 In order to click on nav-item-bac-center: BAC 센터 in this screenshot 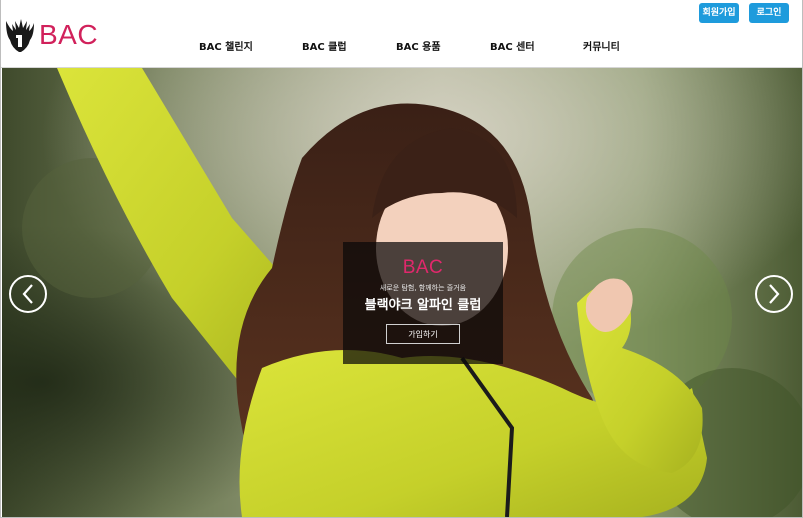, I will do `click(512, 45)`.